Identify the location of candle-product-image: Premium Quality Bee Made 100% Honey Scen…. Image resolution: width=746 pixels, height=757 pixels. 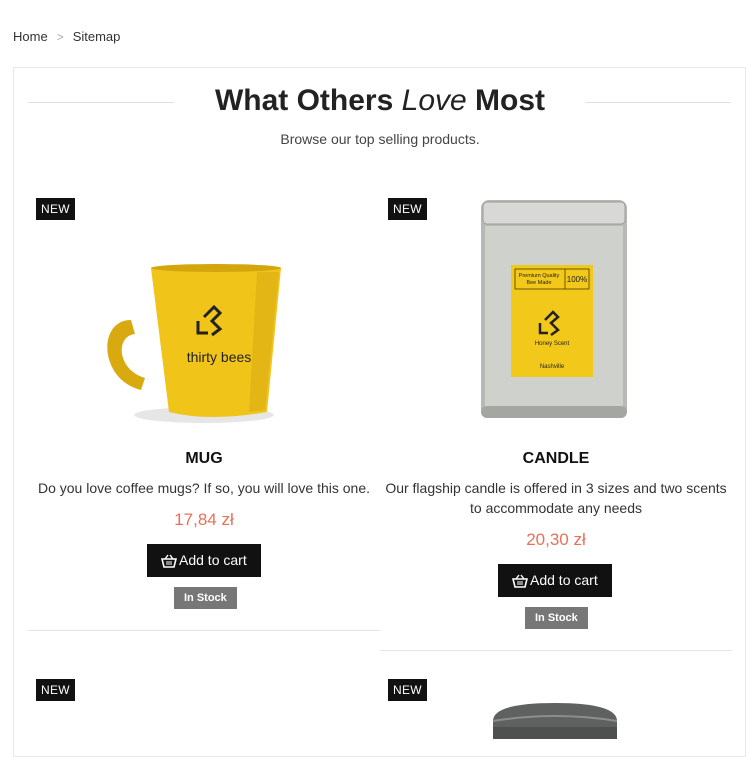
(556, 315).